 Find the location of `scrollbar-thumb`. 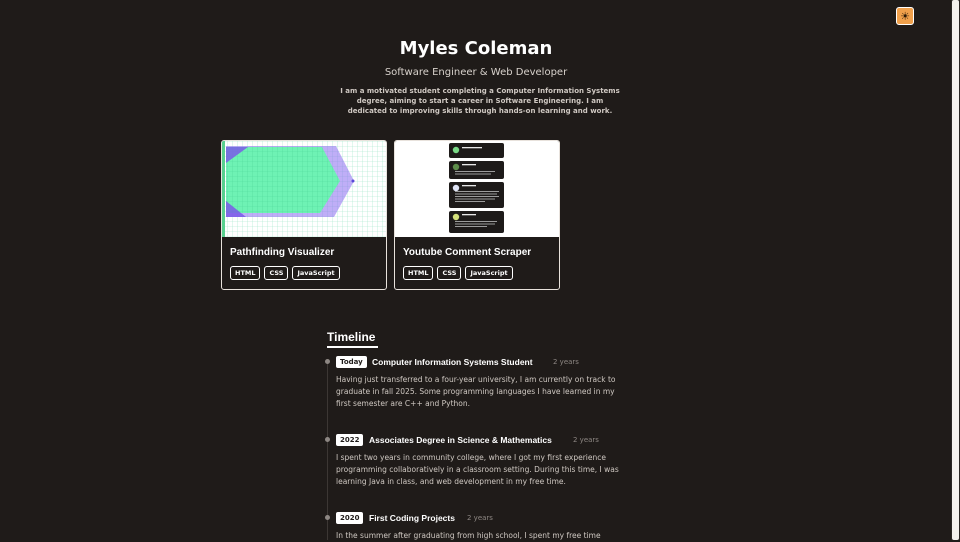

scrollbar-thumb is located at coordinates (955, 270).